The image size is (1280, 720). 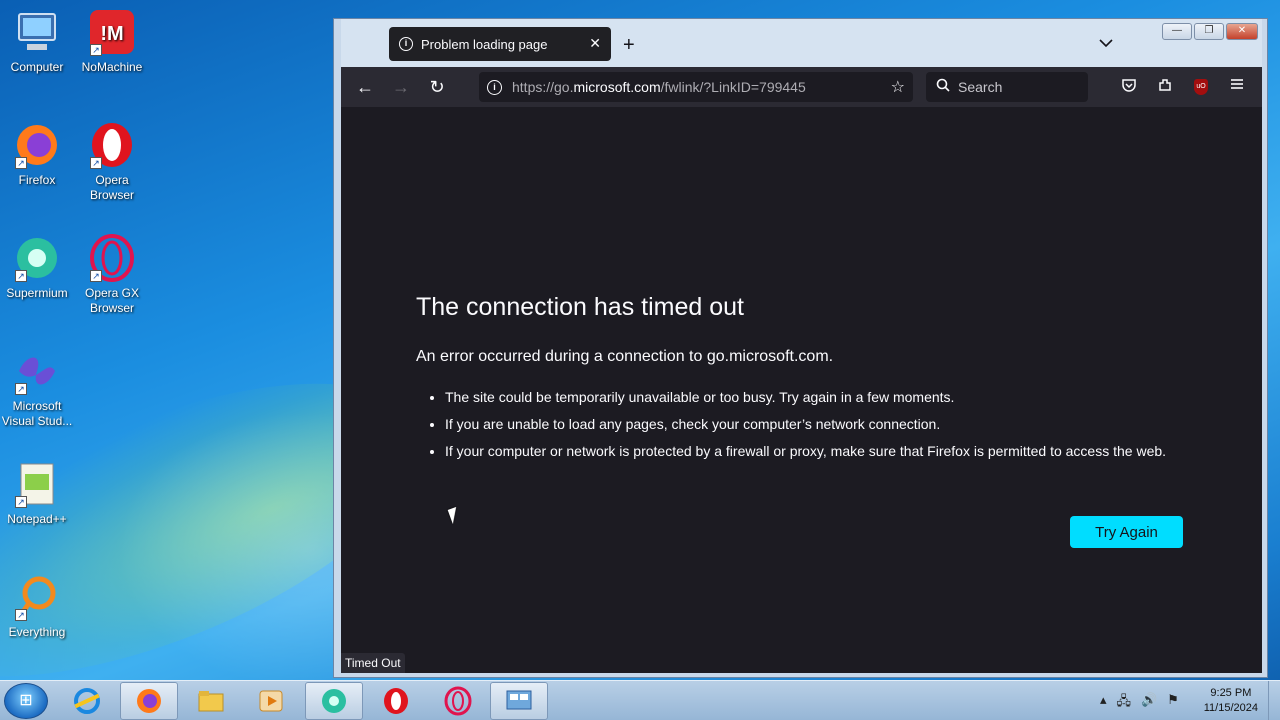 I want to click on search-placeholder: Search, so click(x=980, y=87).